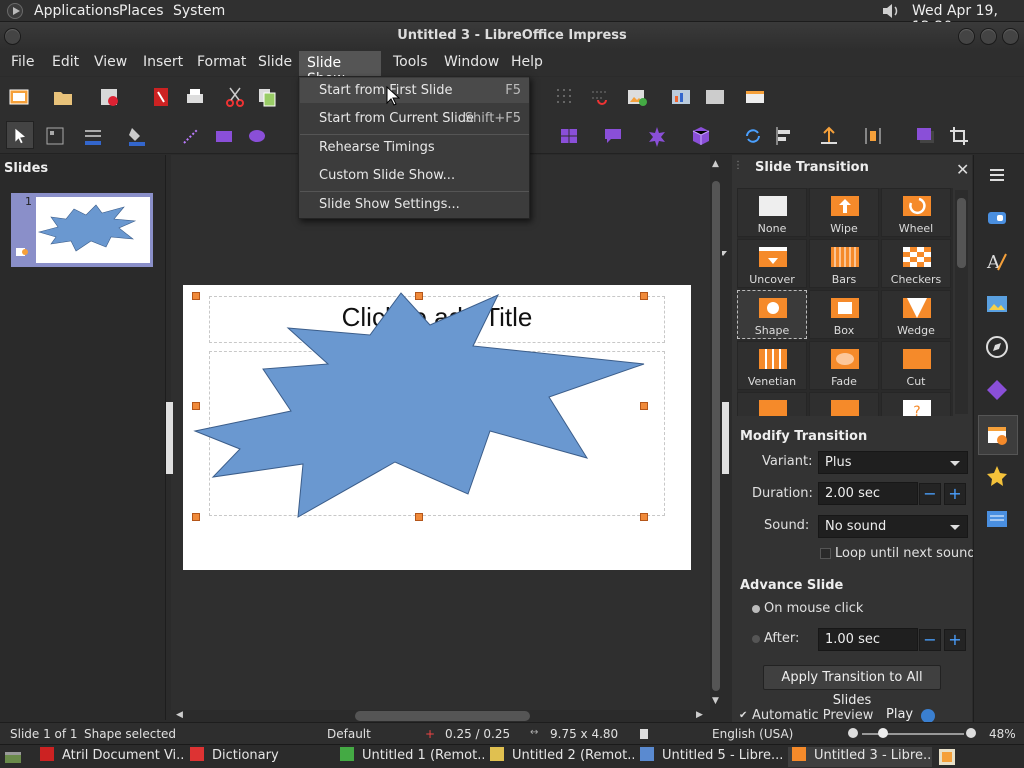 The width and height of the screenshot is (1024, 768). Describe the element at coordinates (715, 97) in the screenshot. I see `insert-media-icon` at that location.